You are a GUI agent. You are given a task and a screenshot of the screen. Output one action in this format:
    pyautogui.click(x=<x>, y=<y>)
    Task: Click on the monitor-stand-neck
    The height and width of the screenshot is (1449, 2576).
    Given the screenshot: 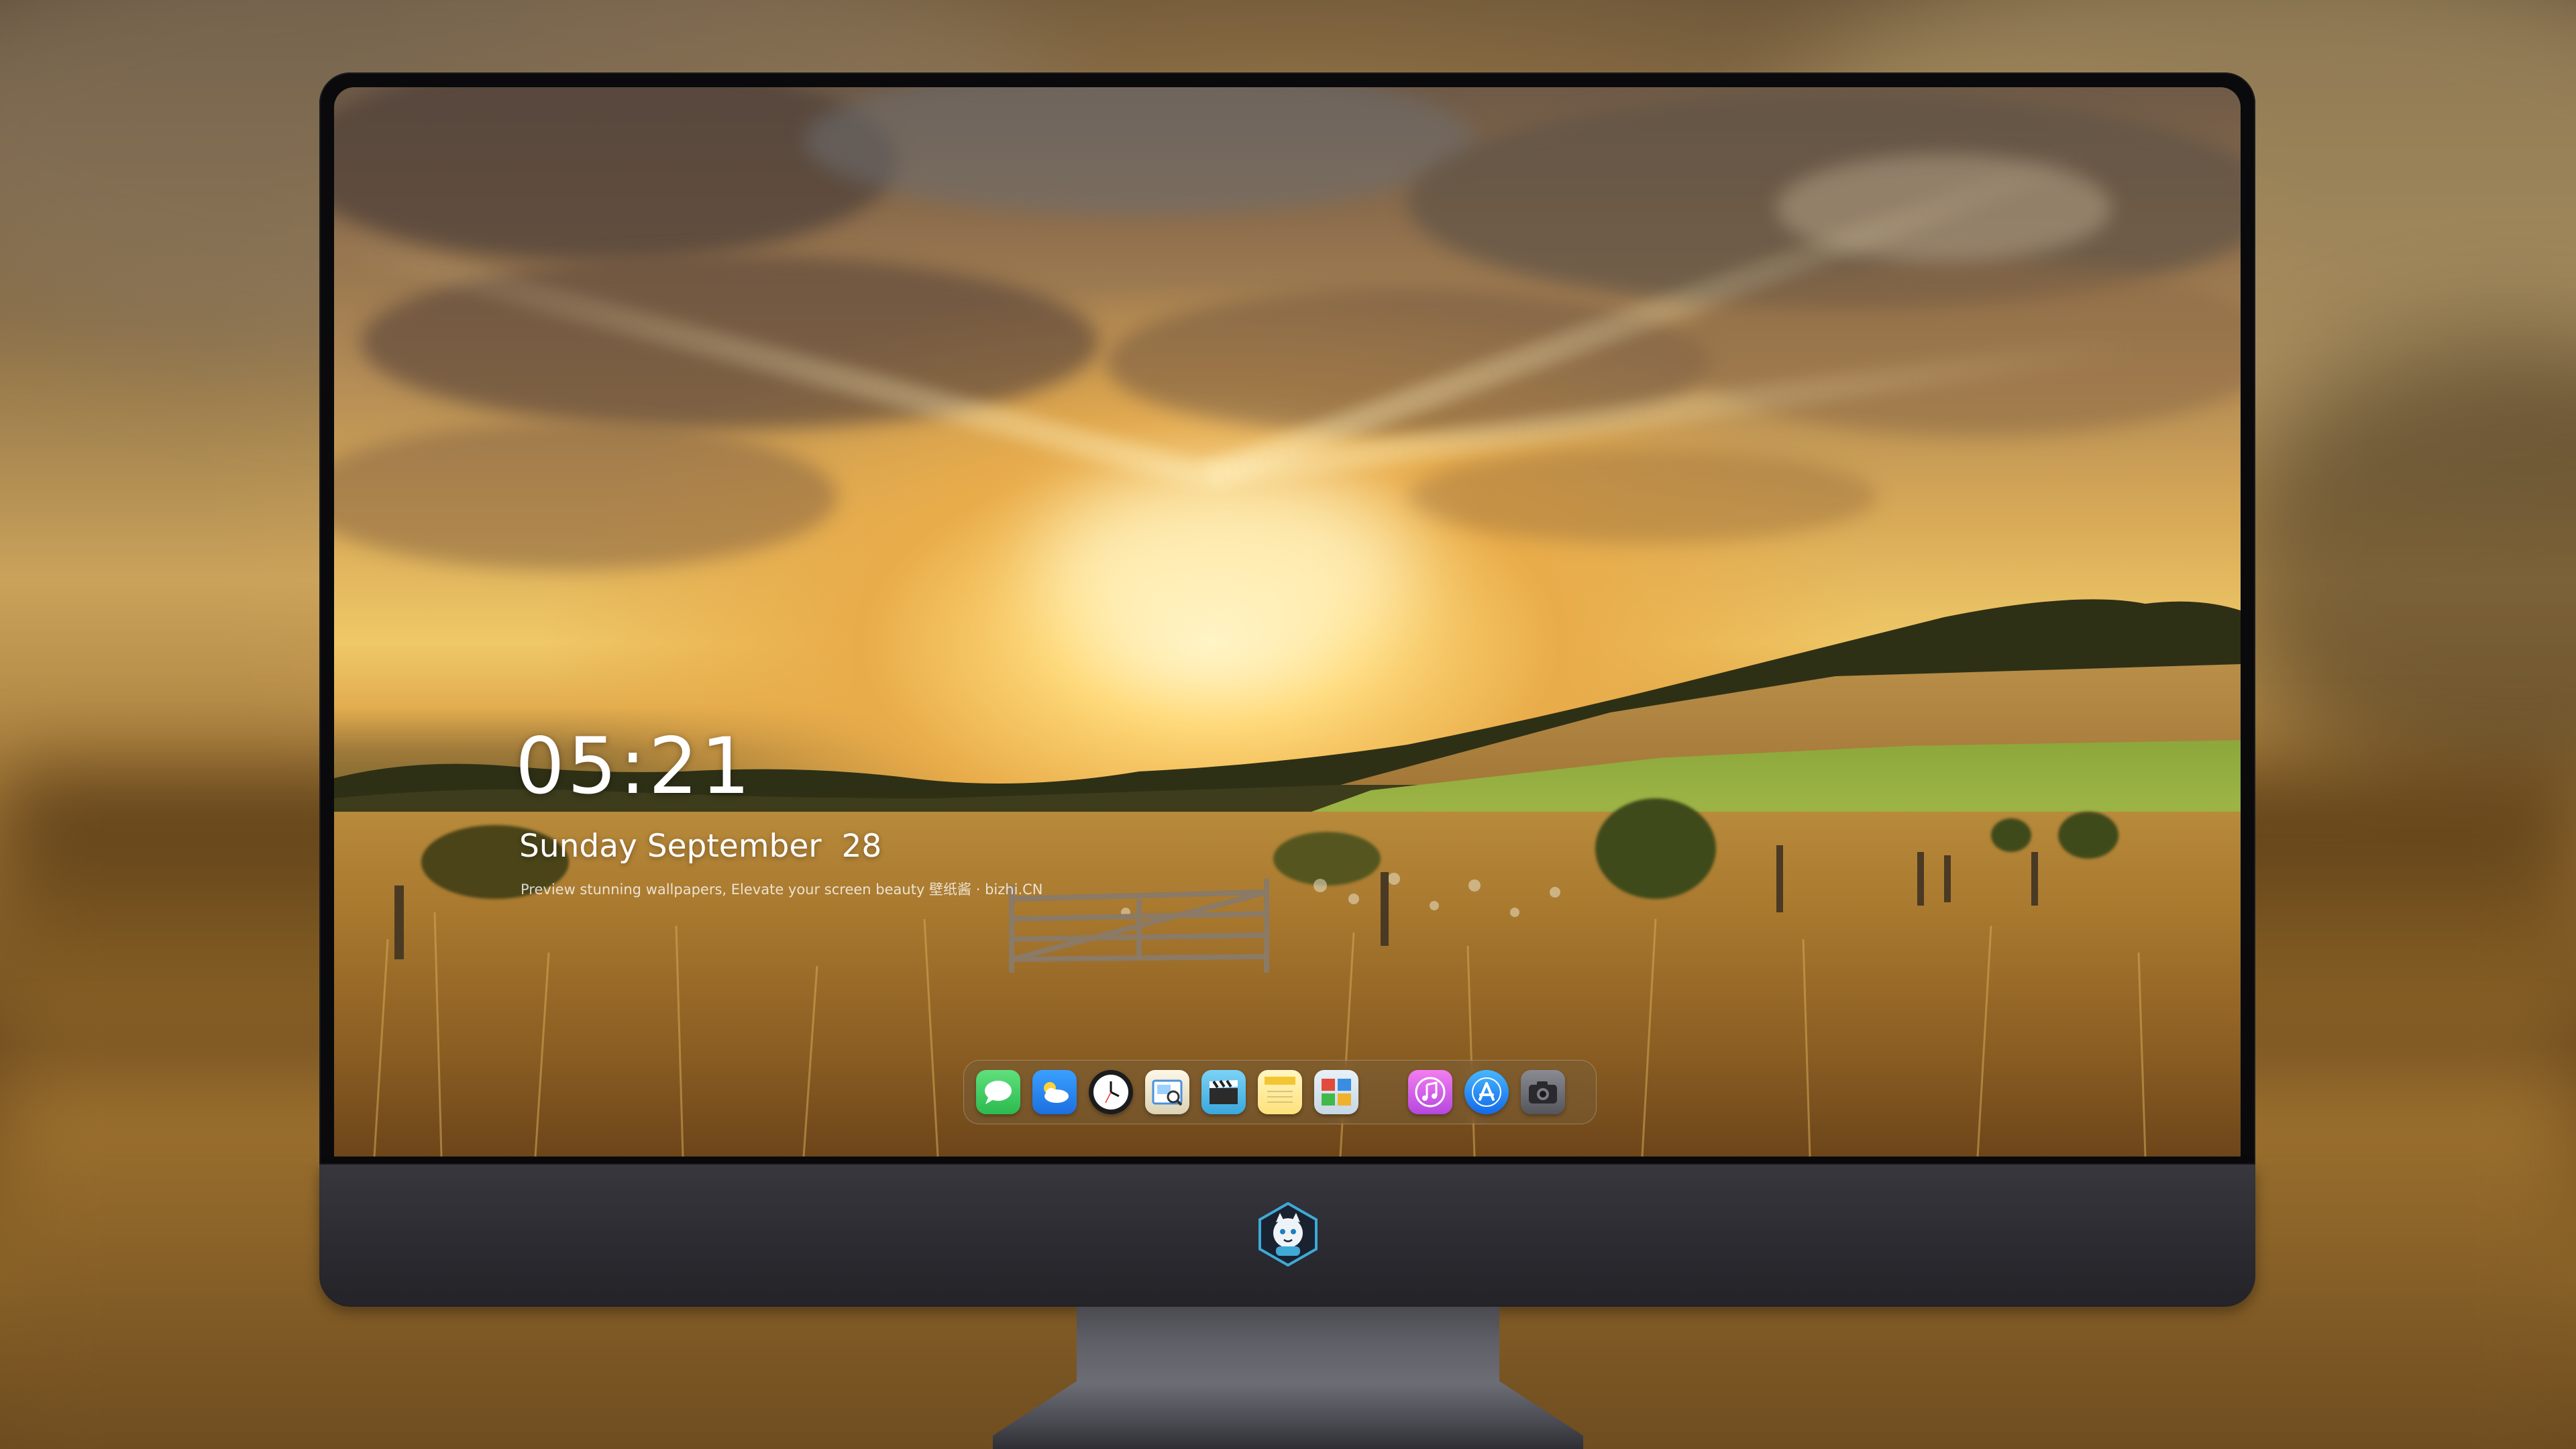 What is the action you would take?
    pyautogui.click(x=1288, y=1347)
    